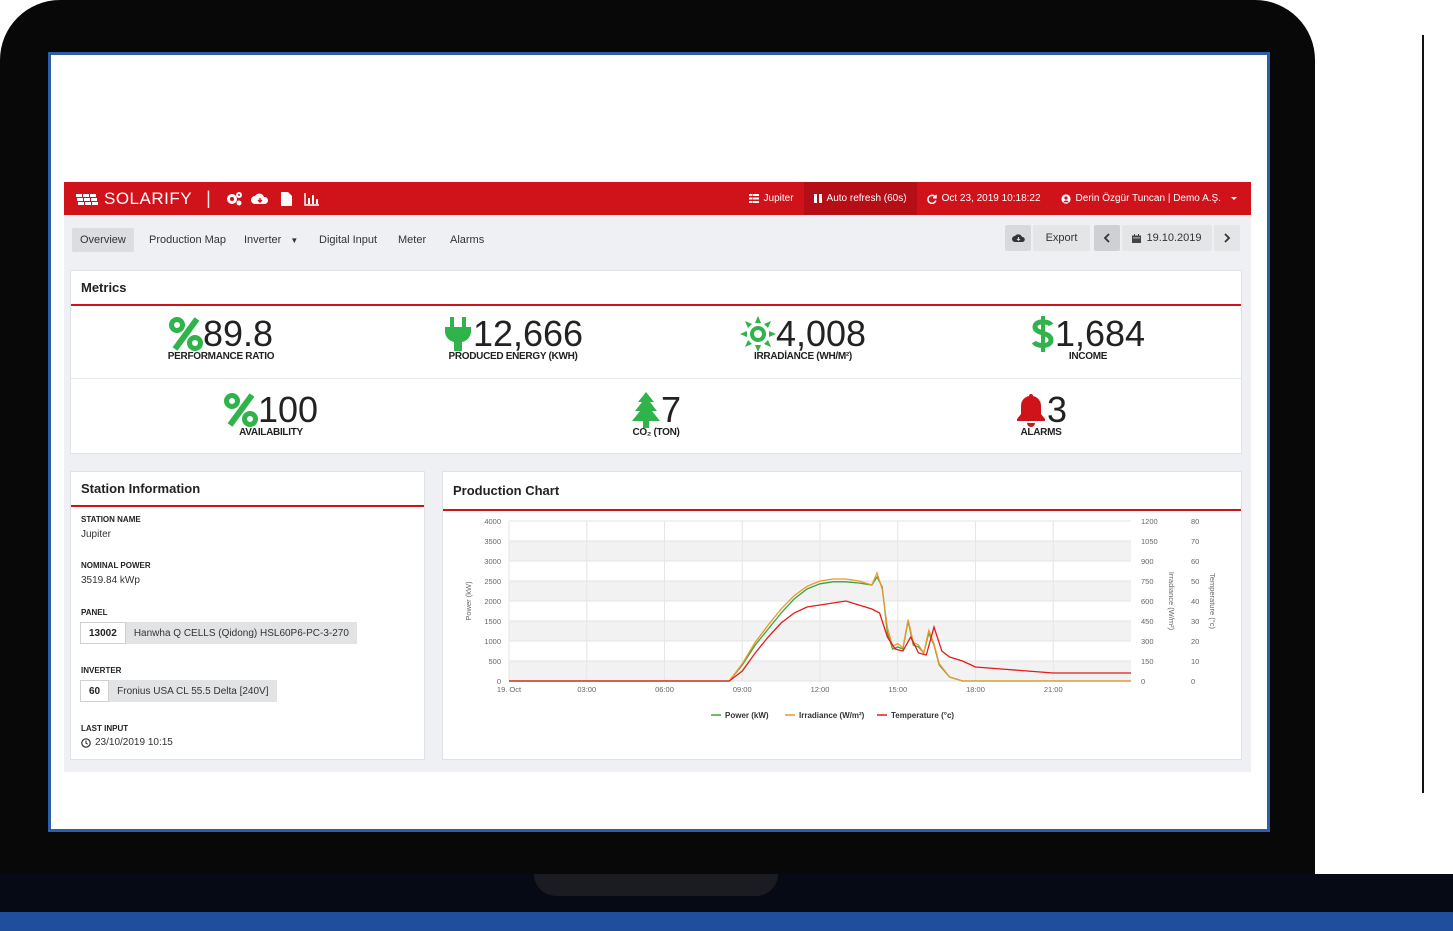 This screenshot has height=931, width=1453. What do you see at coordinates (1147, 581) in the screenshot?
I see `y-right1-tick-label: 750` at bounding box center [1147, 581].